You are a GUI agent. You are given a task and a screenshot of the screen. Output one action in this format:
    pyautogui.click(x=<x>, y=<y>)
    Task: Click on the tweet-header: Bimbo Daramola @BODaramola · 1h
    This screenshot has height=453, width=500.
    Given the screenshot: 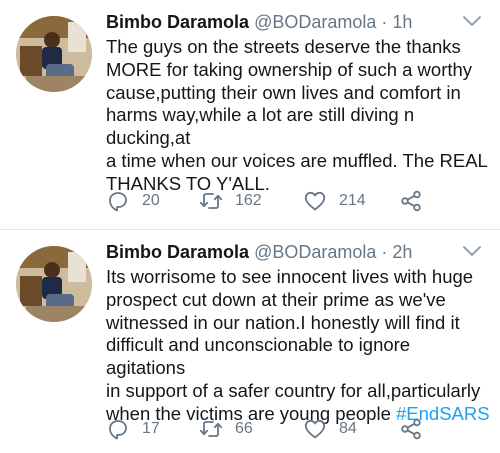 What is the action you would take?
    pyautogui.click(x=259, y=22)
    